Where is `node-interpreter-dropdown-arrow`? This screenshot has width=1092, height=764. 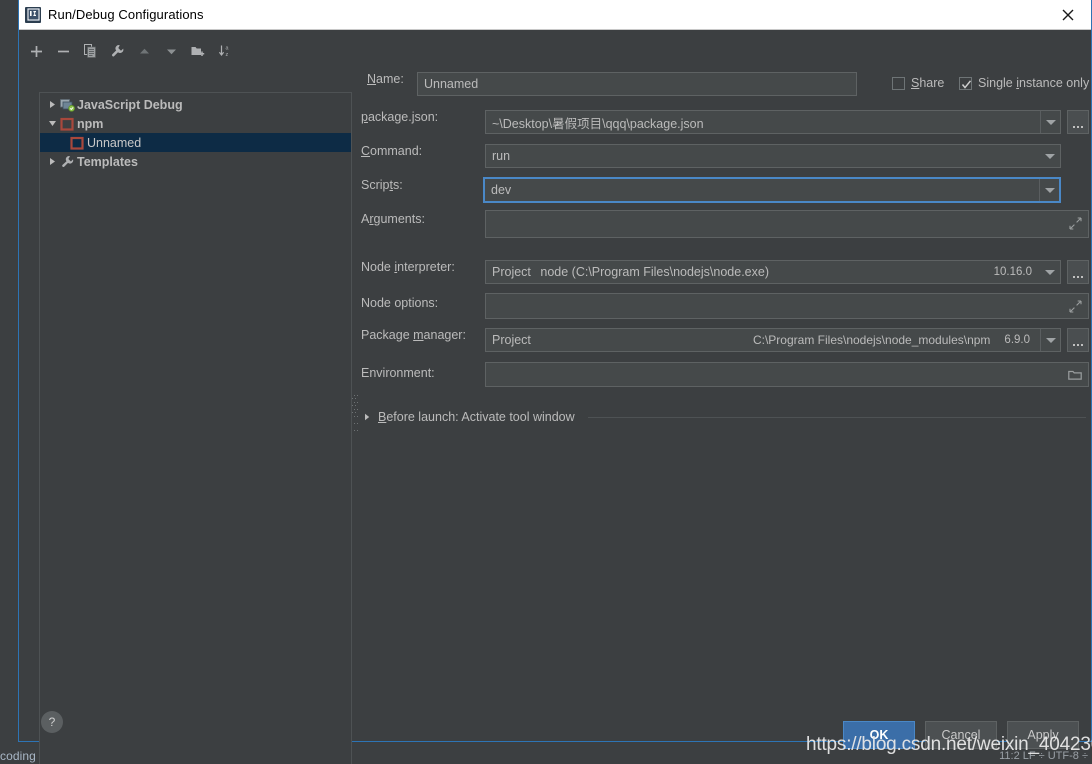
node-interpreter-dropdown-arrow is located at coordinates (1050, 272).